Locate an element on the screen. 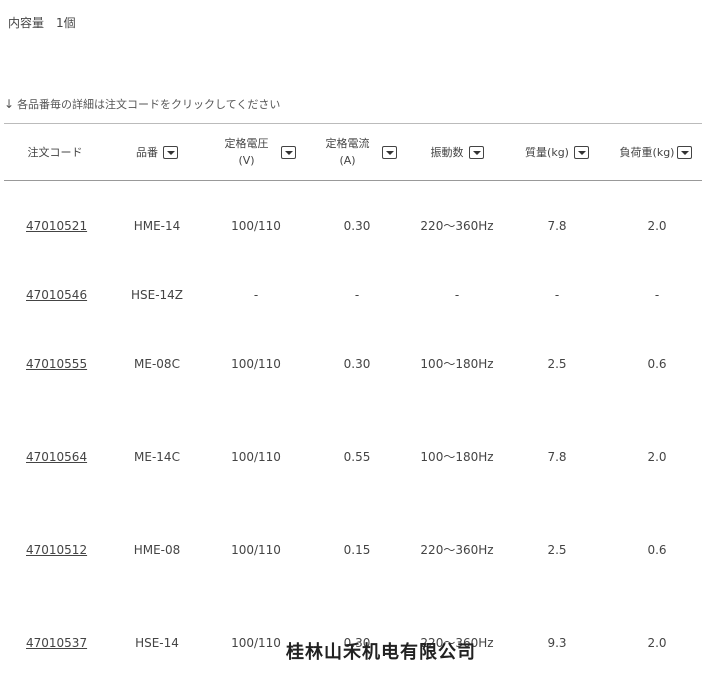 The width and height of the screenshot is (702, 679). frequency-cell: - is located at coordinates (457, 295).